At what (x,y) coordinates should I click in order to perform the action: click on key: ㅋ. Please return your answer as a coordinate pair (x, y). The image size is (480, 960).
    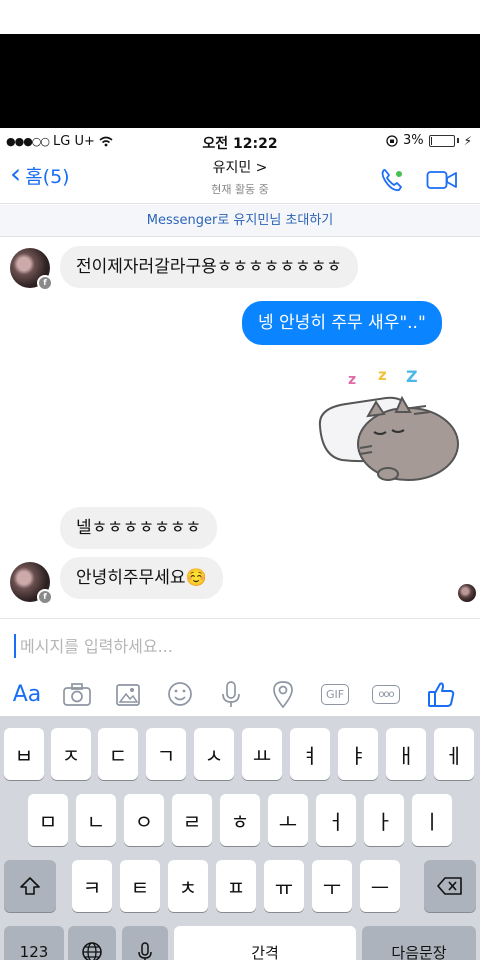
    Looking at the image, I should click on (92, 886).